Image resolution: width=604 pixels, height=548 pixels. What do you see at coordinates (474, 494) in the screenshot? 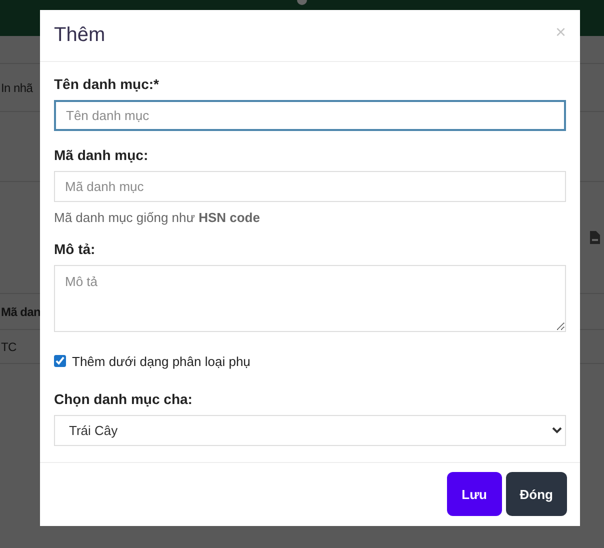
I see `save-button: Lưu` at bounding box center [474, 494].